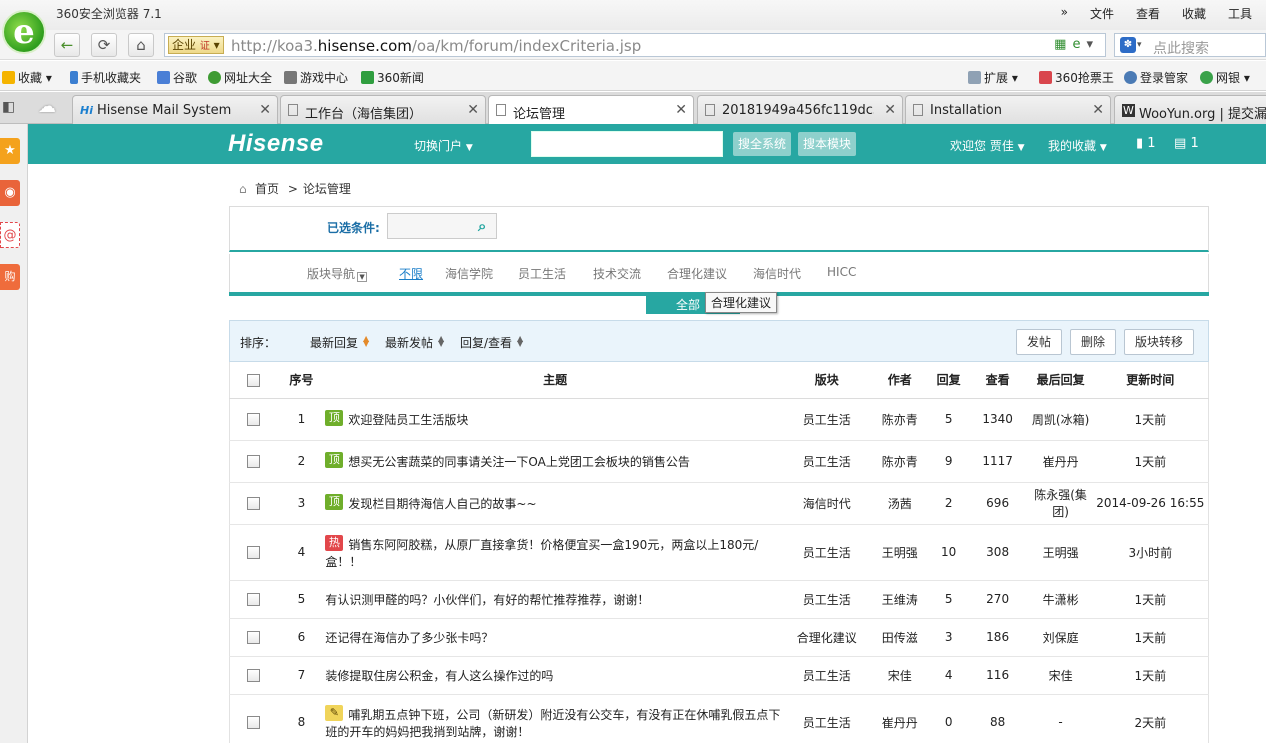 The height and width of the screenshot is (743, 1266). I want to click on bookmark-online-bank: 网银 ▾, so click(1225, 77).